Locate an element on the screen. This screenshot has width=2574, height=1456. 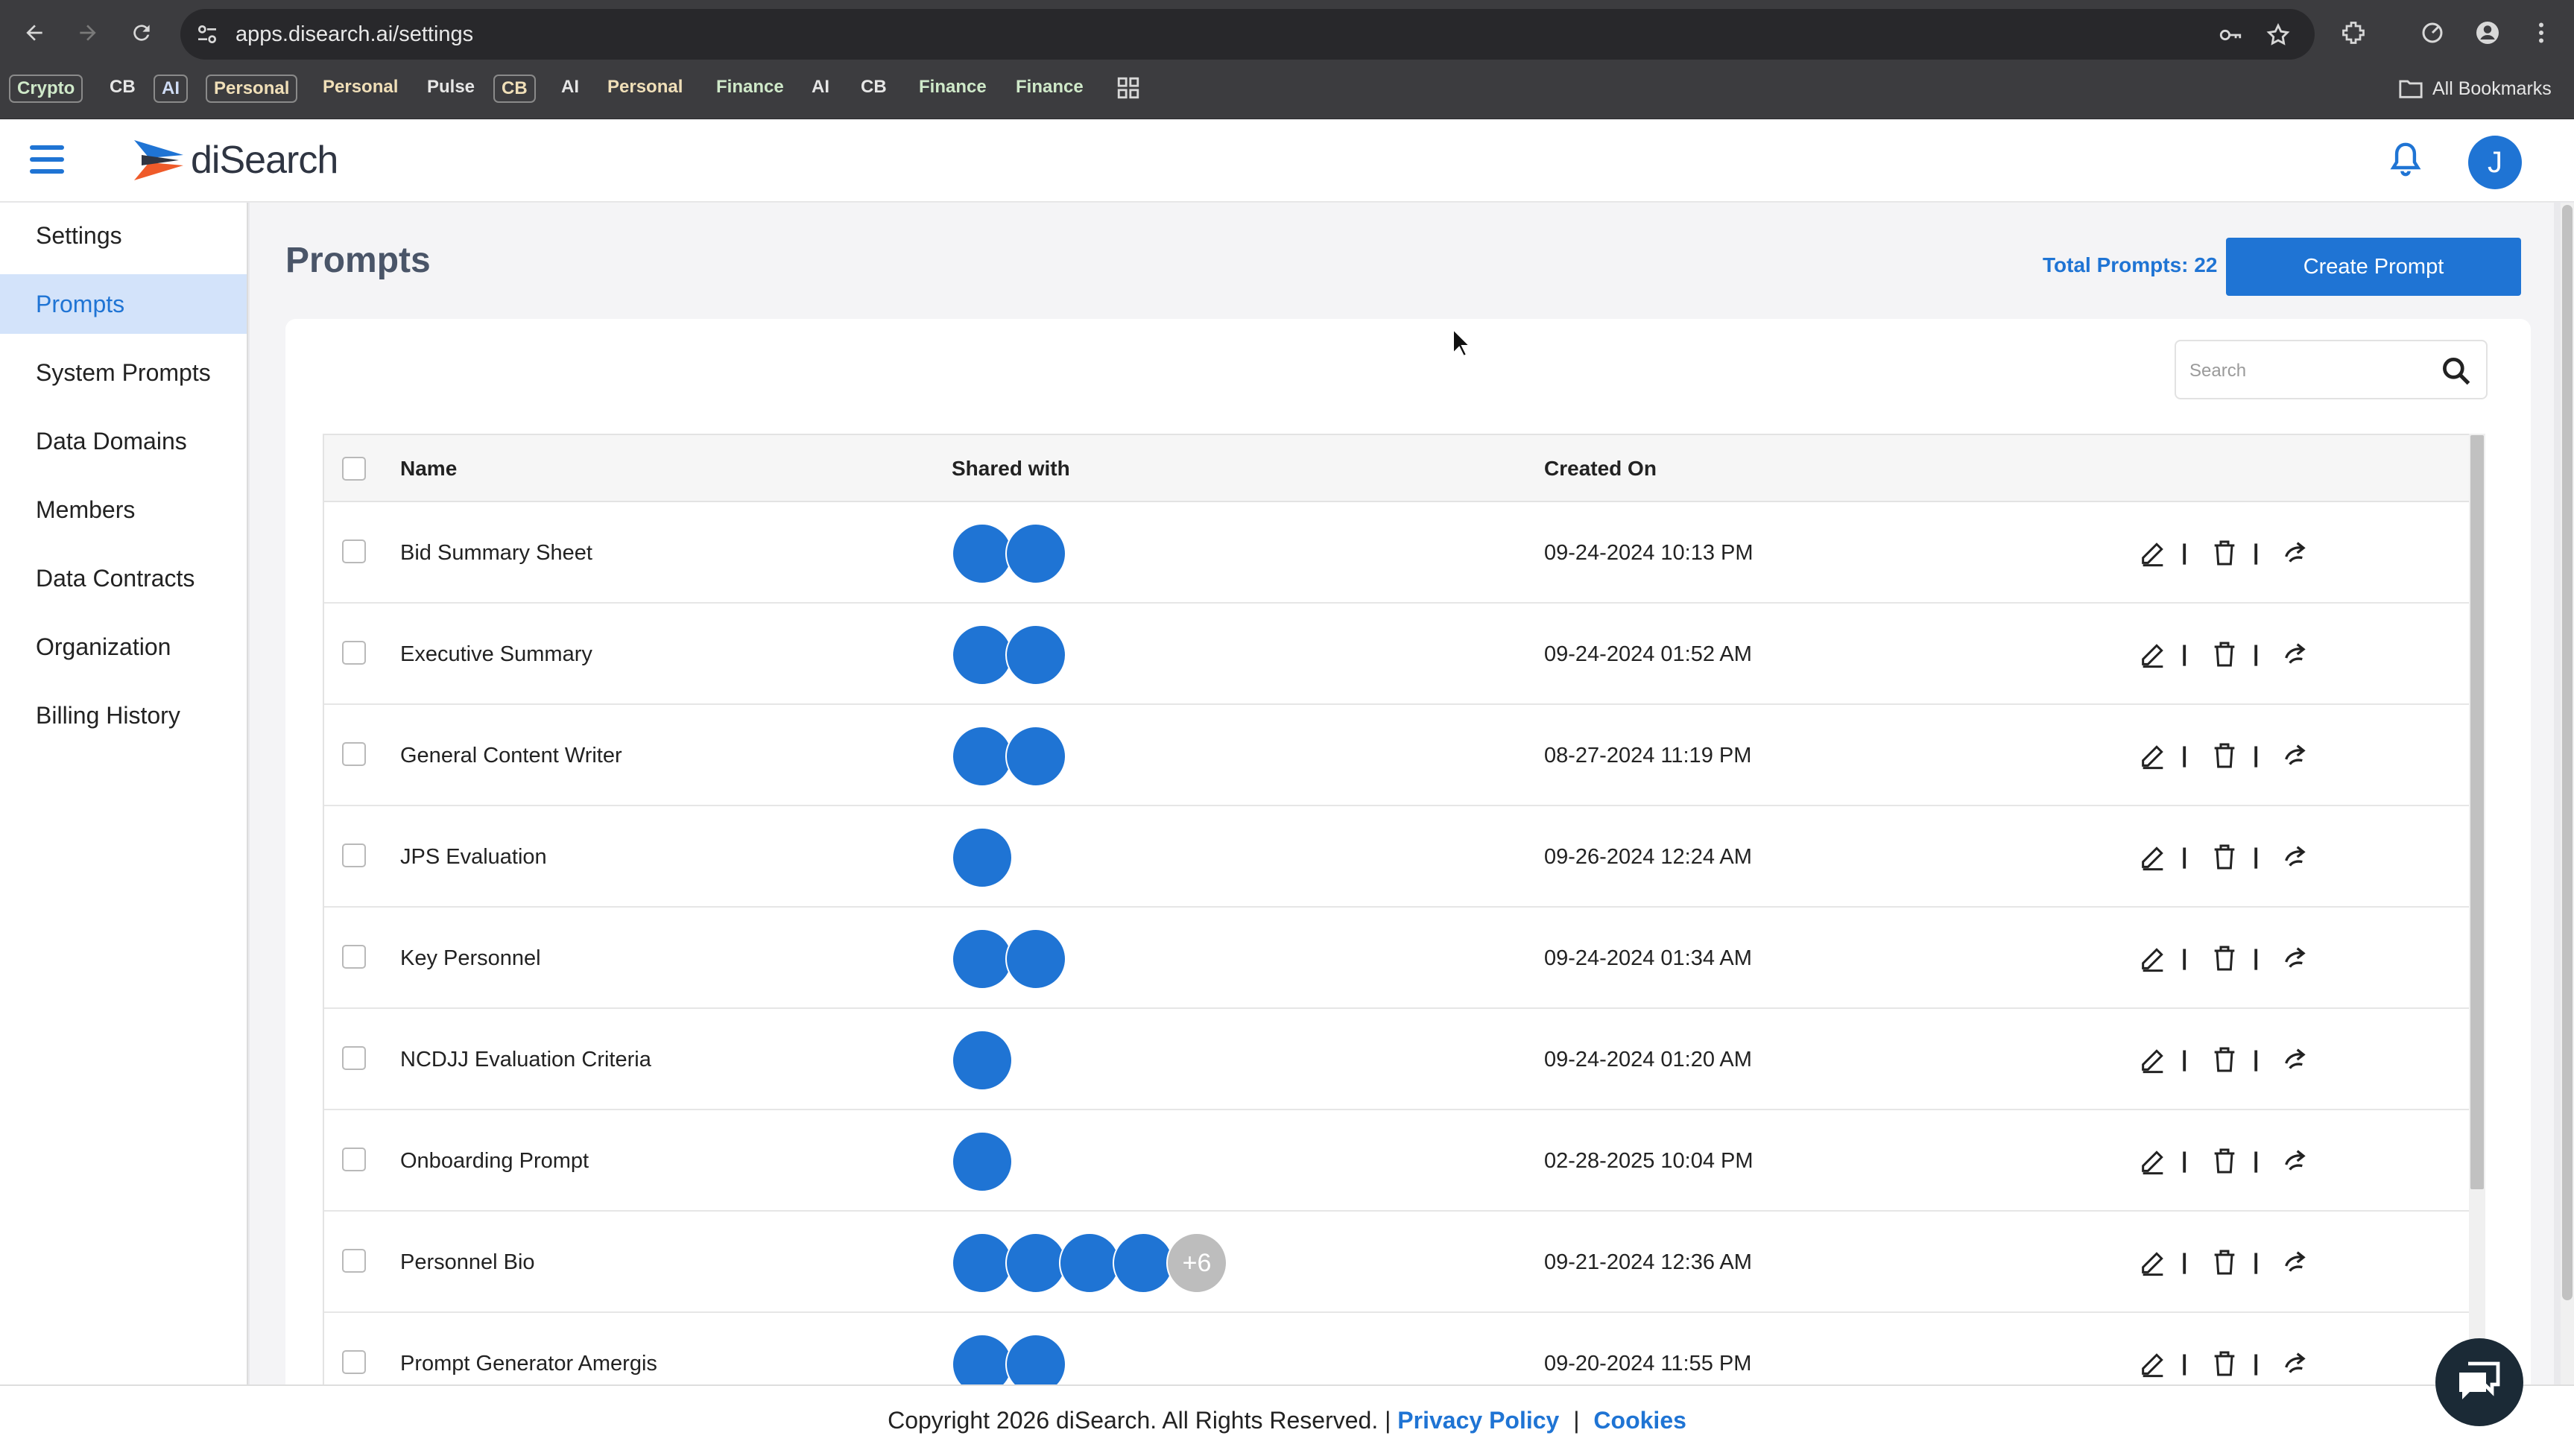
key-icon is located at coordinates (2230, 35).